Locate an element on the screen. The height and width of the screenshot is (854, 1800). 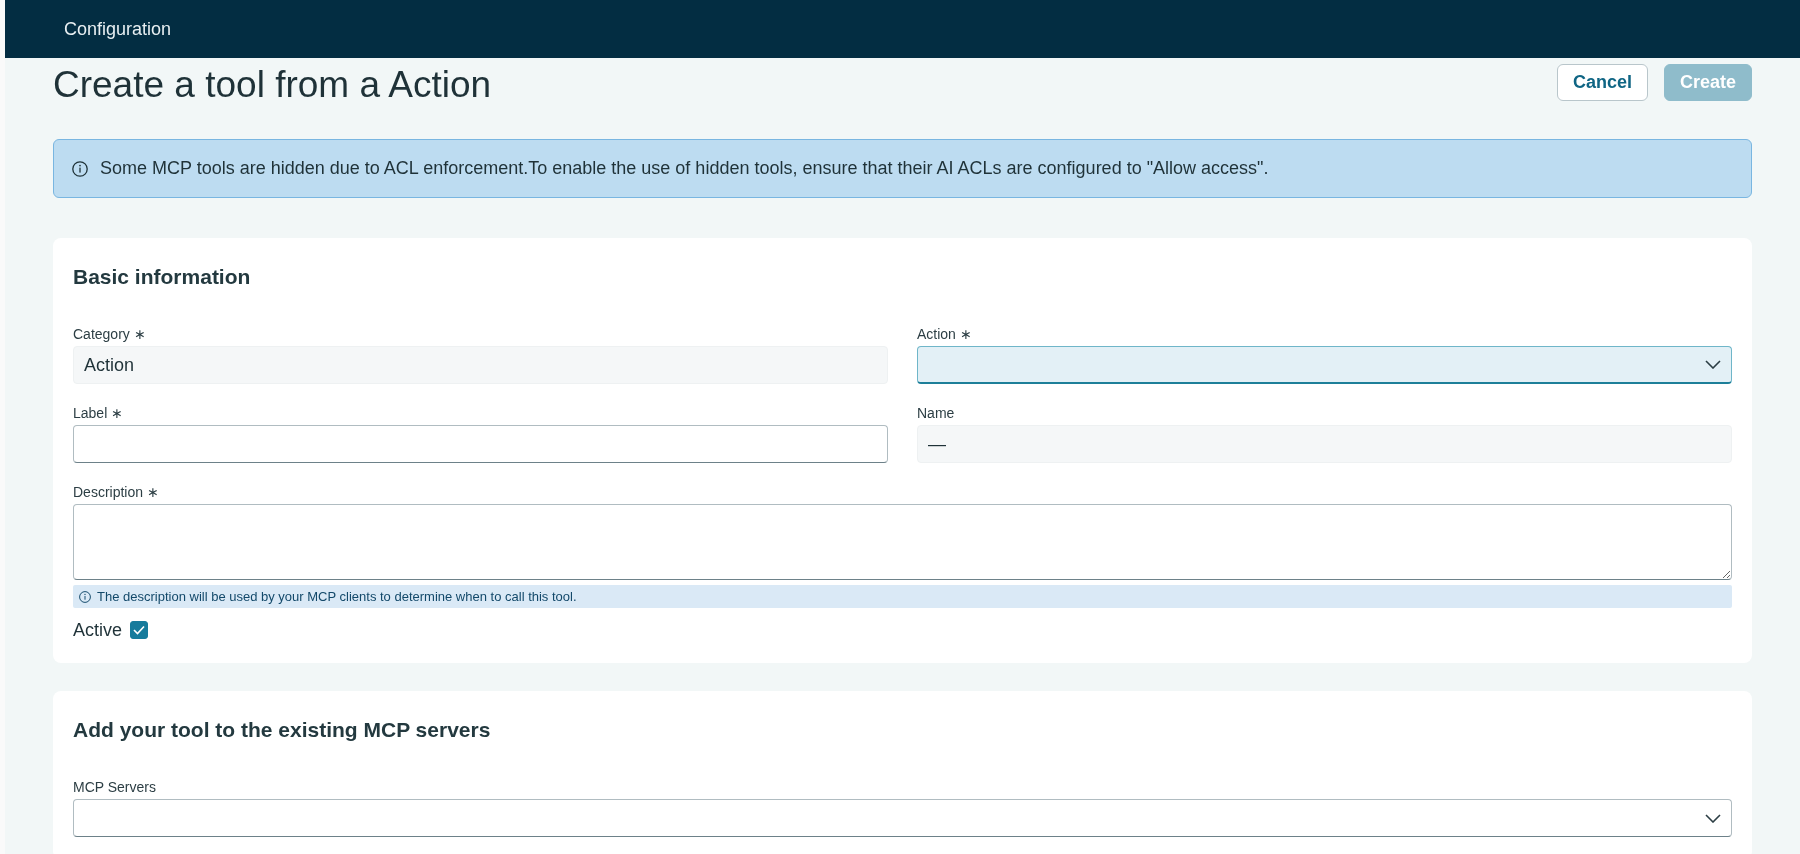
checkmark-icon is located at coordinates (139, 630).